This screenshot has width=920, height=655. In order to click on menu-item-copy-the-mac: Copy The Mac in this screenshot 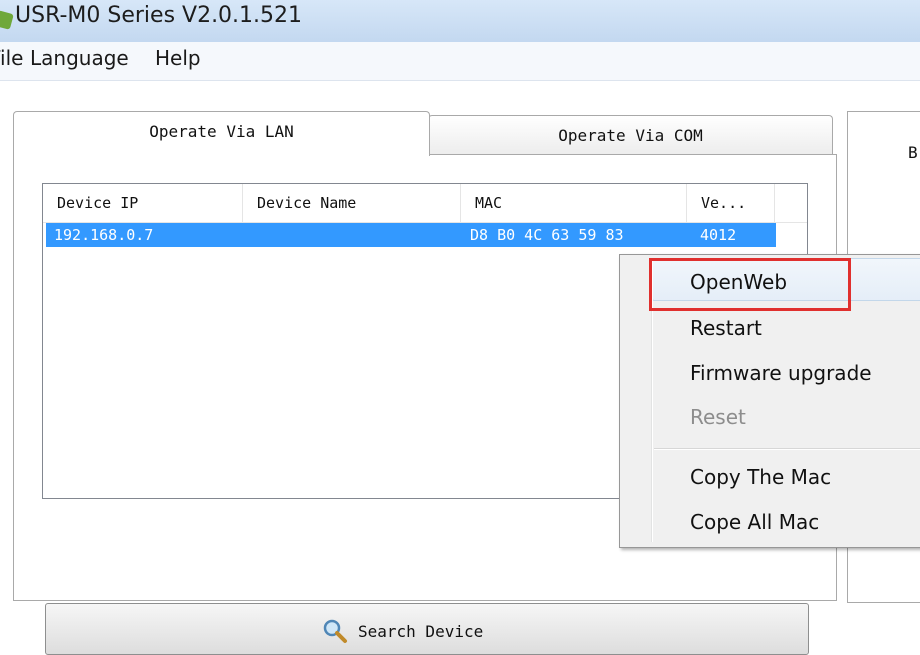, I will do `click(760, 477)`.